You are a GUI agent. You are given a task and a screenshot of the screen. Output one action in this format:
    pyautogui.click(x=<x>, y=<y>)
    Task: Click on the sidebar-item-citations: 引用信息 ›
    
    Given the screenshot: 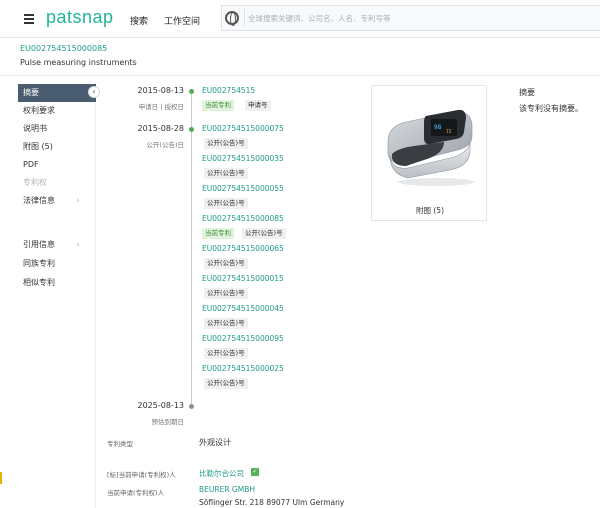 What is the action you would take?
    pyautogui.click(x=57, y=245)
    